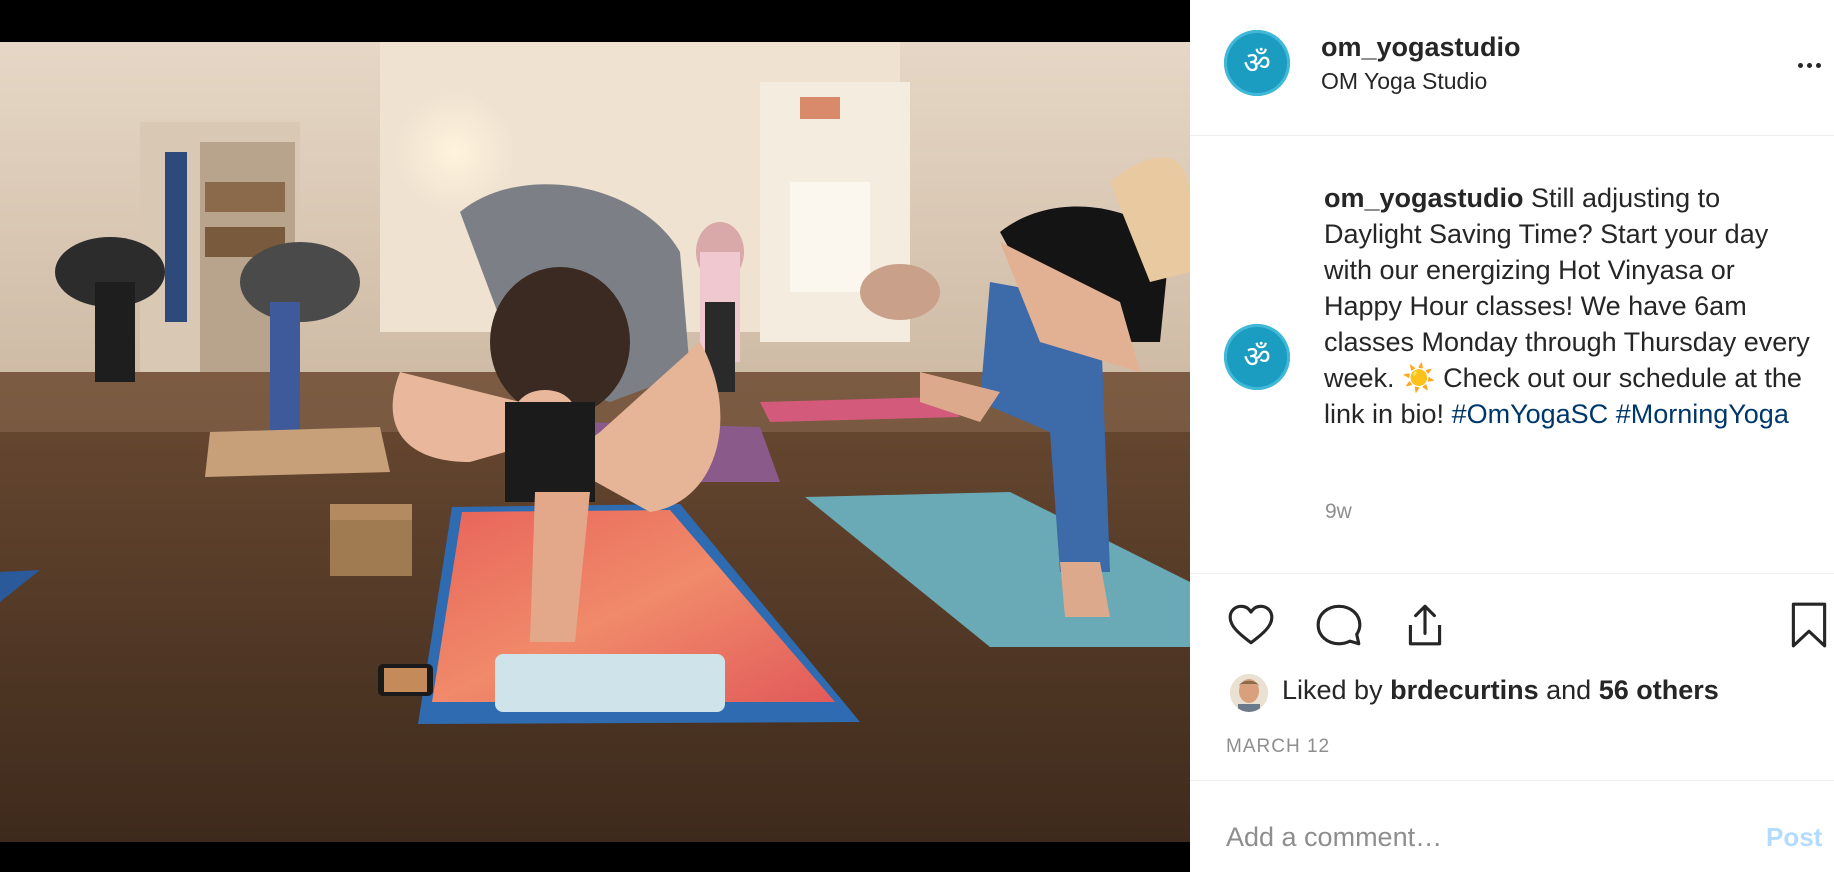  I want to click on likes-summary: Liked by brdecurtins and 56 others, so click(1500, 690).